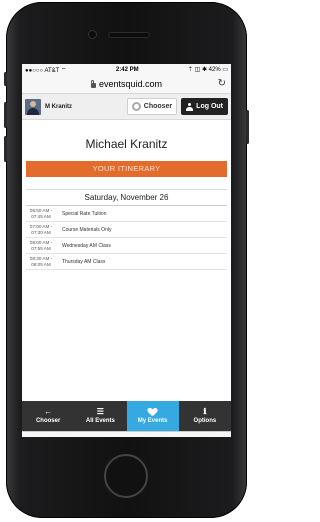  I want to click on itinerary-row: 08:00 AM - 07:55 AM Wednesday AM Class, so click(126, 246).